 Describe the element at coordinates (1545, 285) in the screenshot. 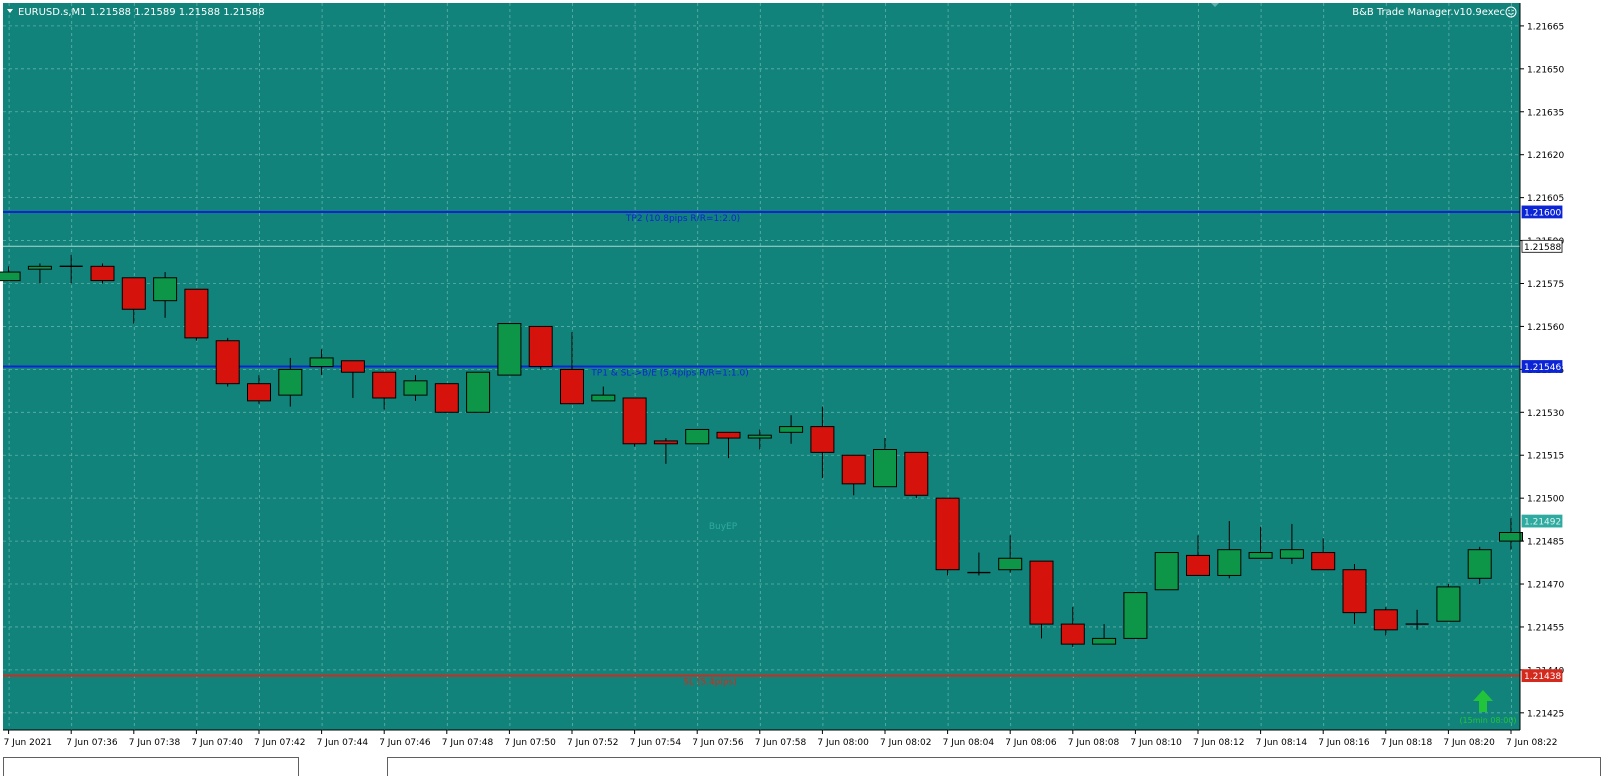

I see `price-tick-label: 1.21575` at that location.